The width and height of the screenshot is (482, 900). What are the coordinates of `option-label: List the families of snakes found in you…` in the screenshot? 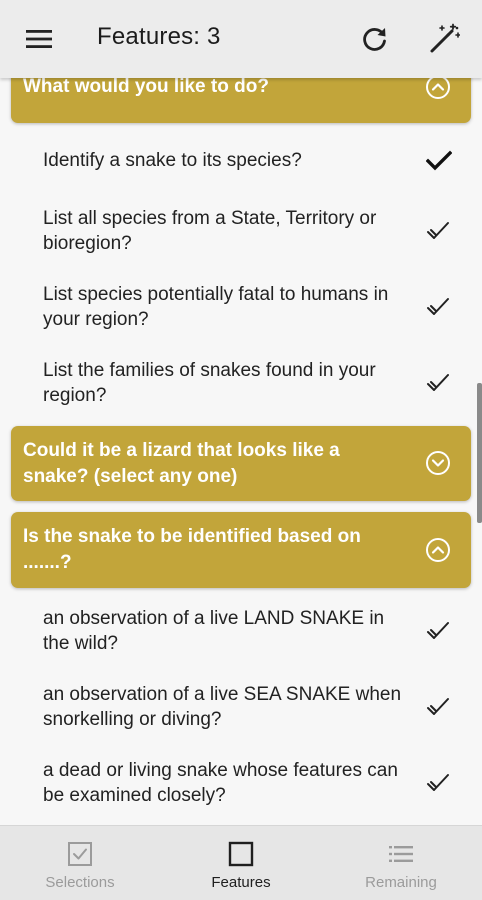 It's located at (209, 383).